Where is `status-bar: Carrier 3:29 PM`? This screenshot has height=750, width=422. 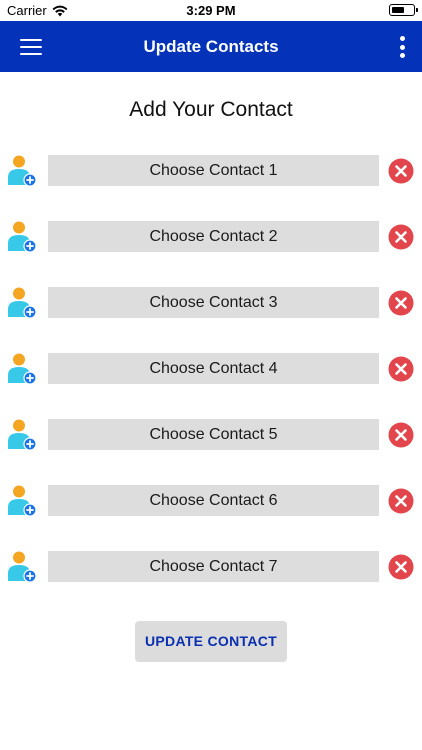
status-bar: Carrier 3:29 PM is located at coordinates (211, 10).